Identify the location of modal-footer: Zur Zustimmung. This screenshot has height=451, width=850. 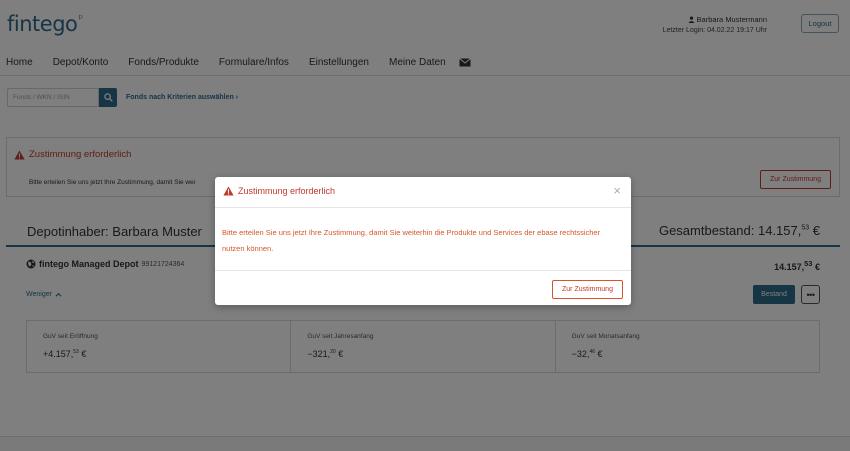
(423, 287).